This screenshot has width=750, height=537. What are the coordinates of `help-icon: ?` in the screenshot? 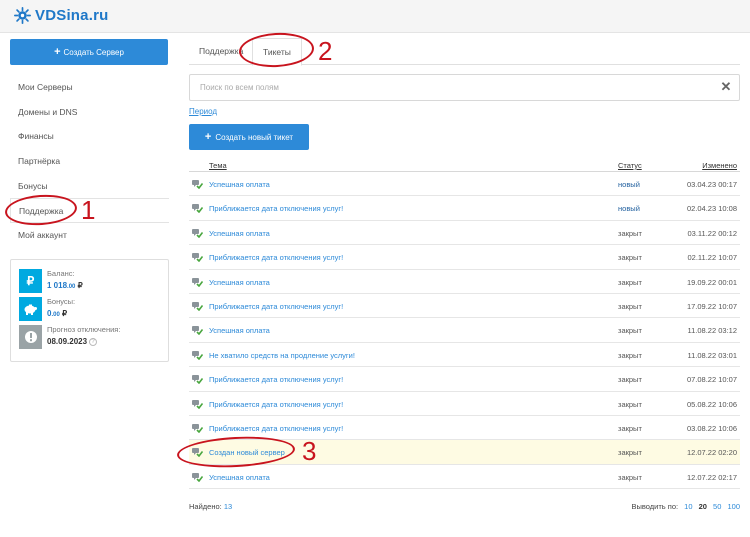 It's located at (93, 341).